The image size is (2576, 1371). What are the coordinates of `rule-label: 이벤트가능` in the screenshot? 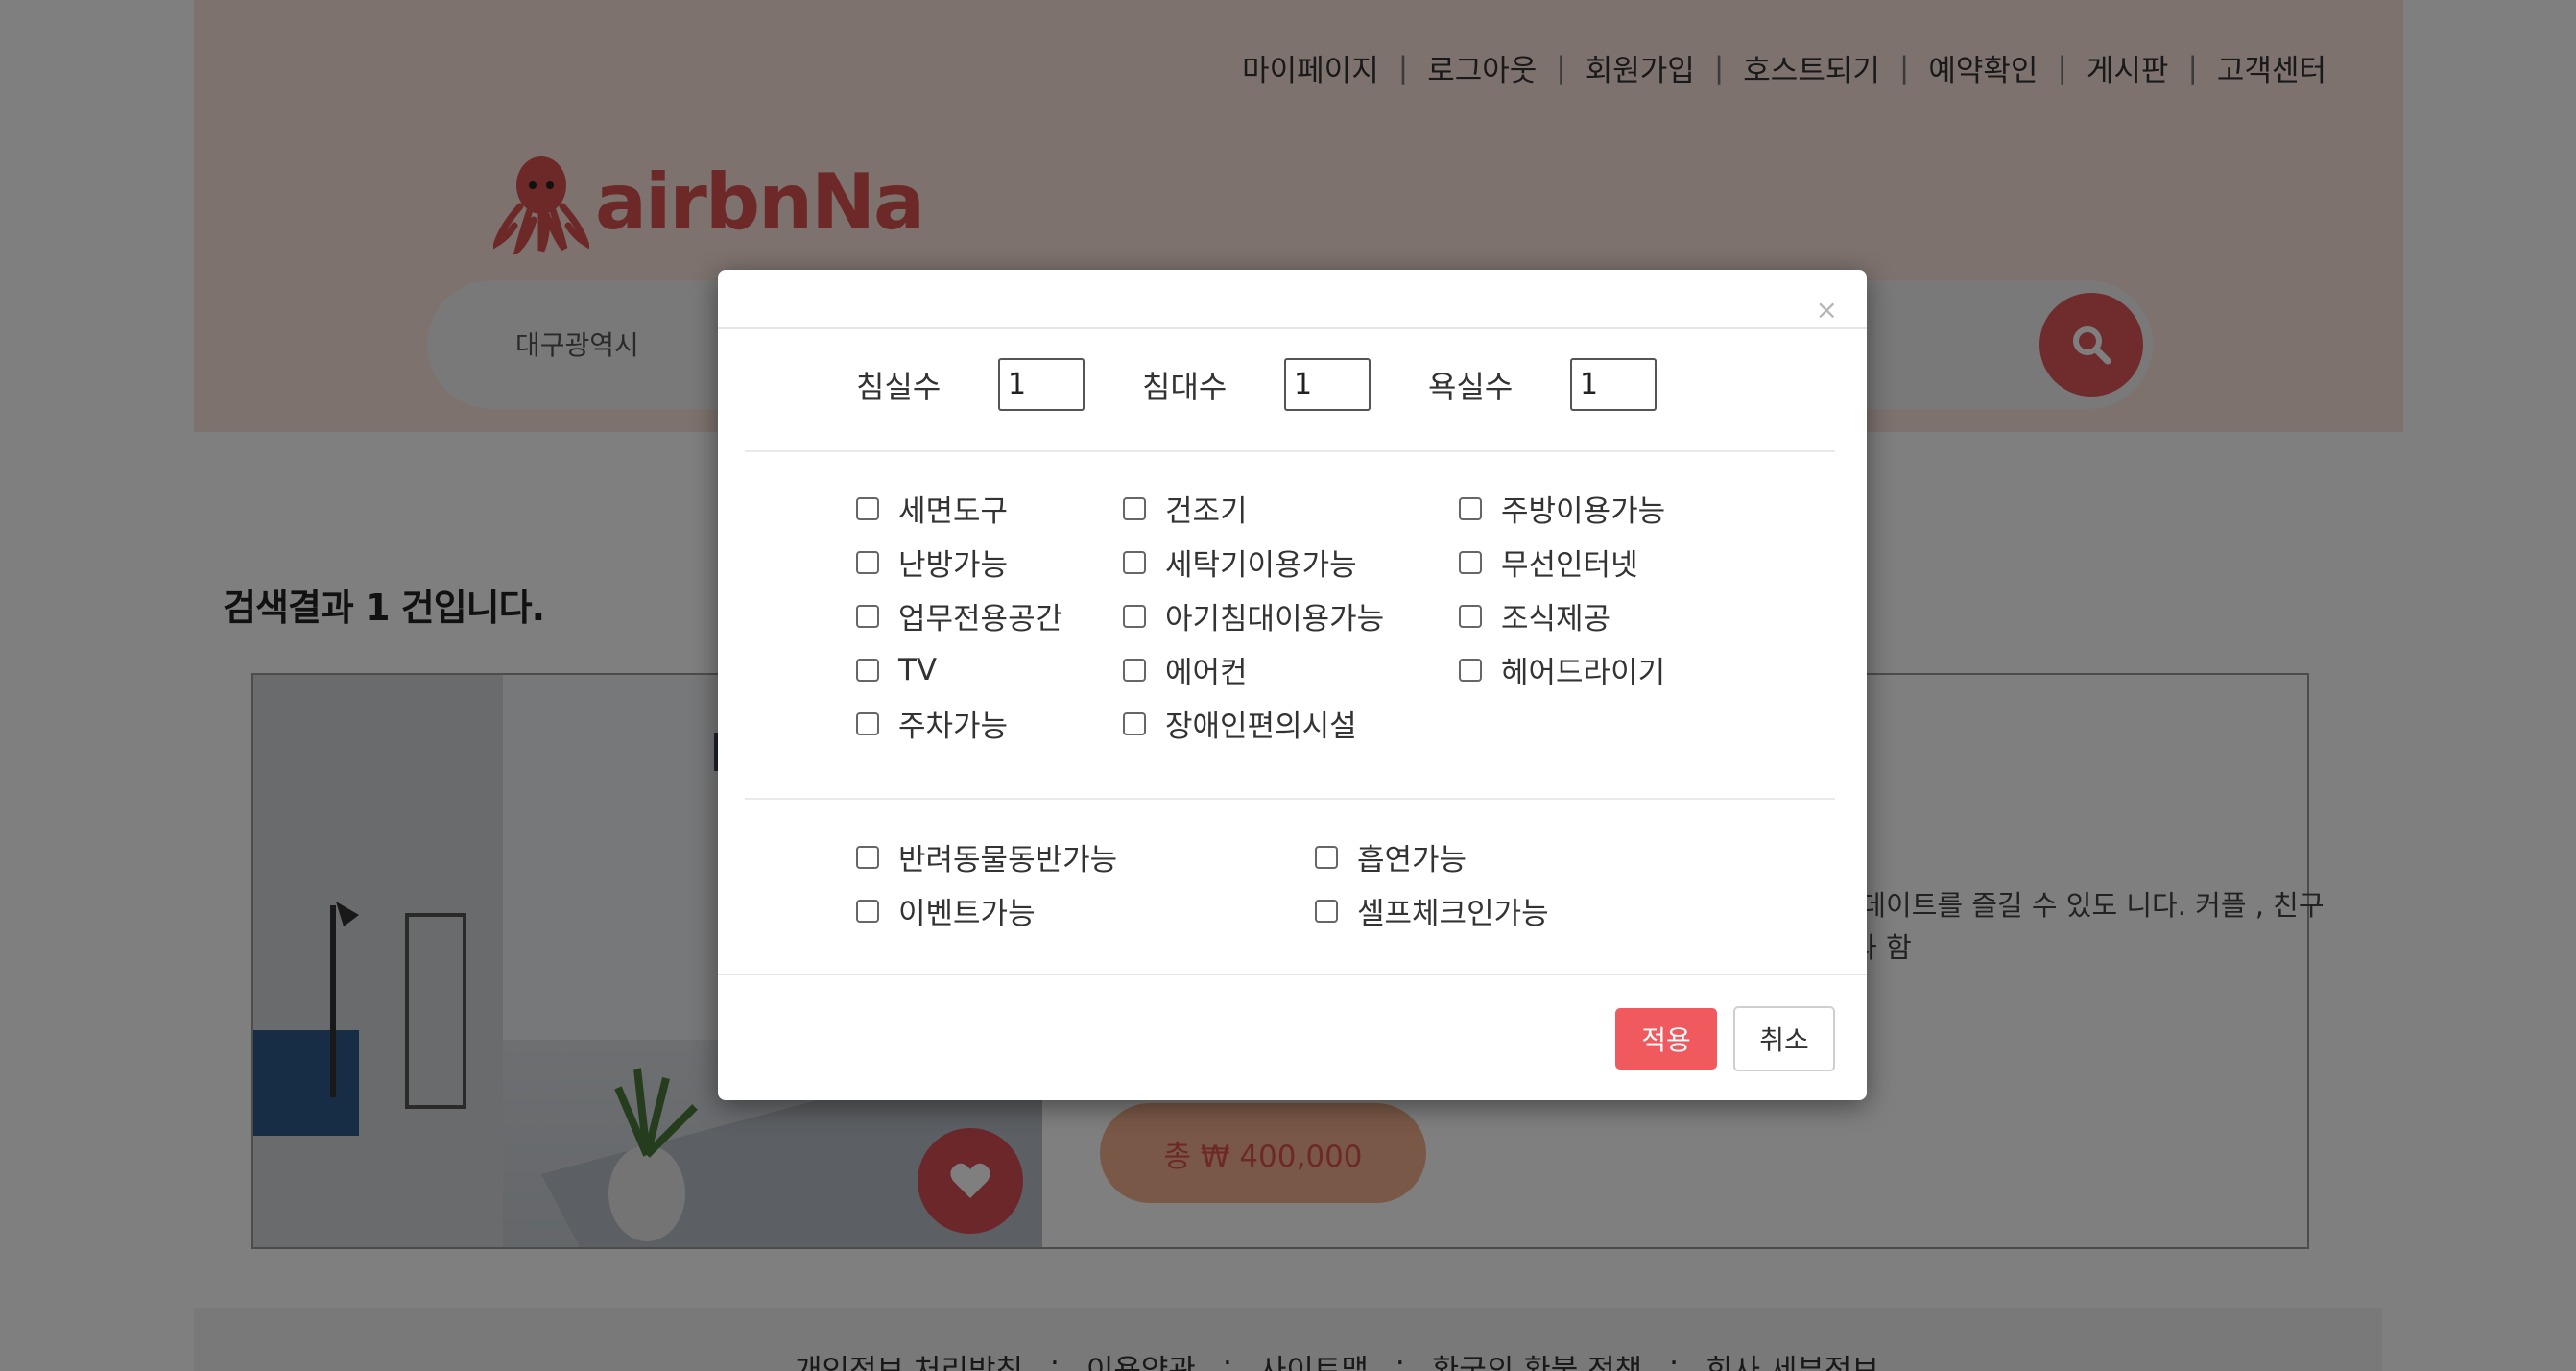 It's located at (967, 914).